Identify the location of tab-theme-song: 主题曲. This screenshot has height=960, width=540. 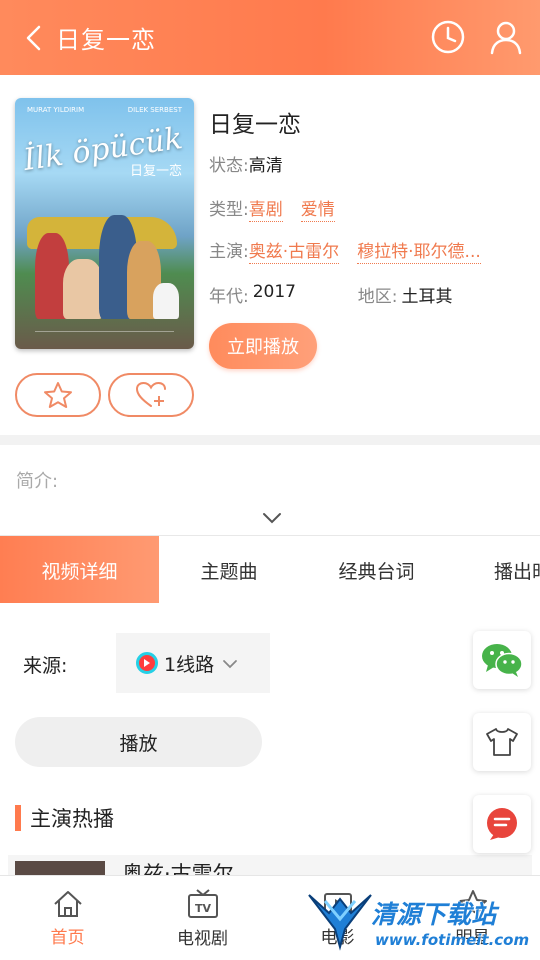
(229, 570).